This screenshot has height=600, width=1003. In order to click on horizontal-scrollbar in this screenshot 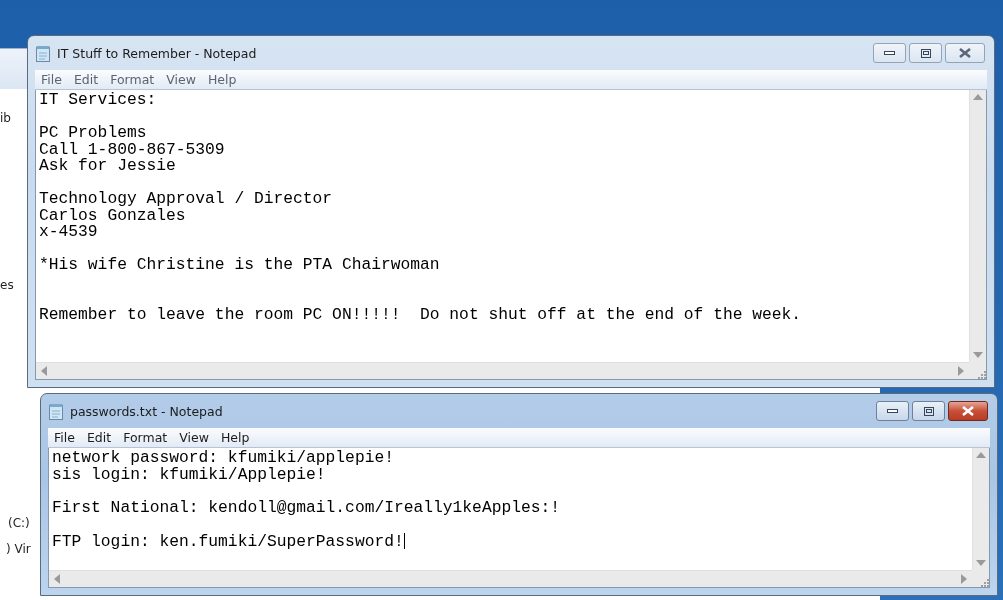, I will do `click(510, 578)`.